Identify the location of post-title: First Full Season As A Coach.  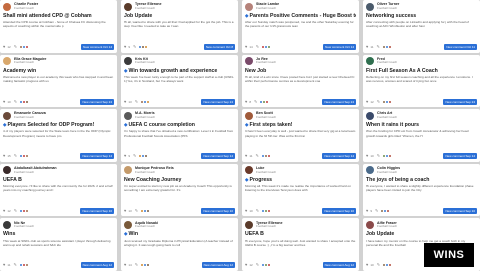
(421, 71).